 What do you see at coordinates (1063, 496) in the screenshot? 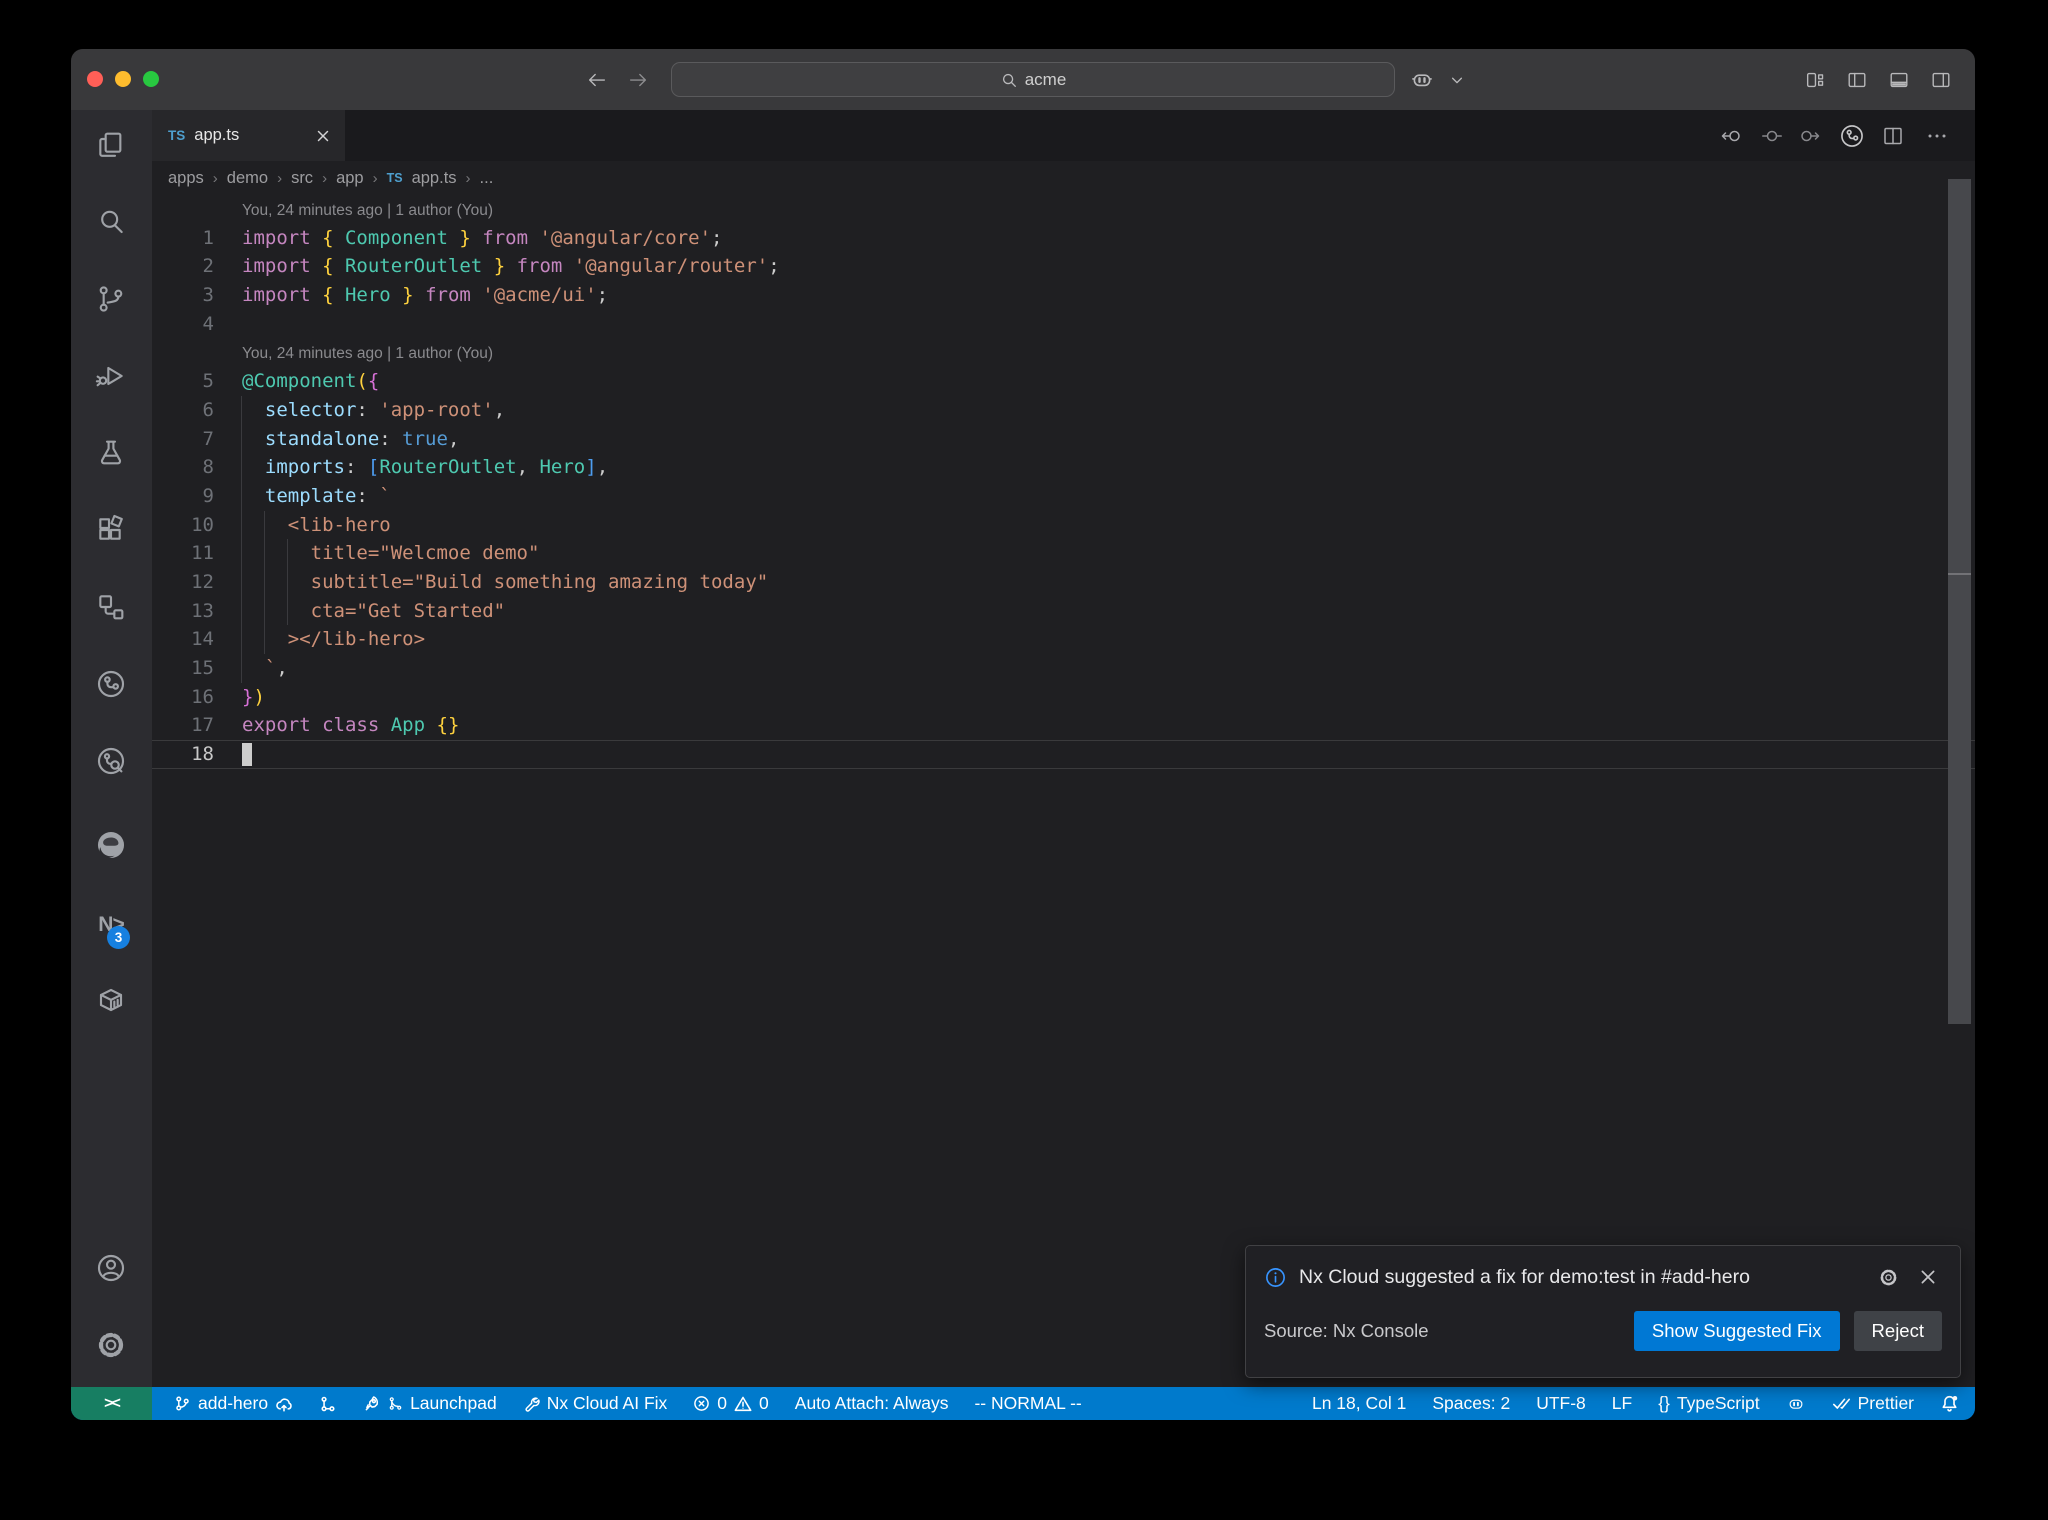
I see `code-line: 9 template: `` at bounding box center [1063, 496].